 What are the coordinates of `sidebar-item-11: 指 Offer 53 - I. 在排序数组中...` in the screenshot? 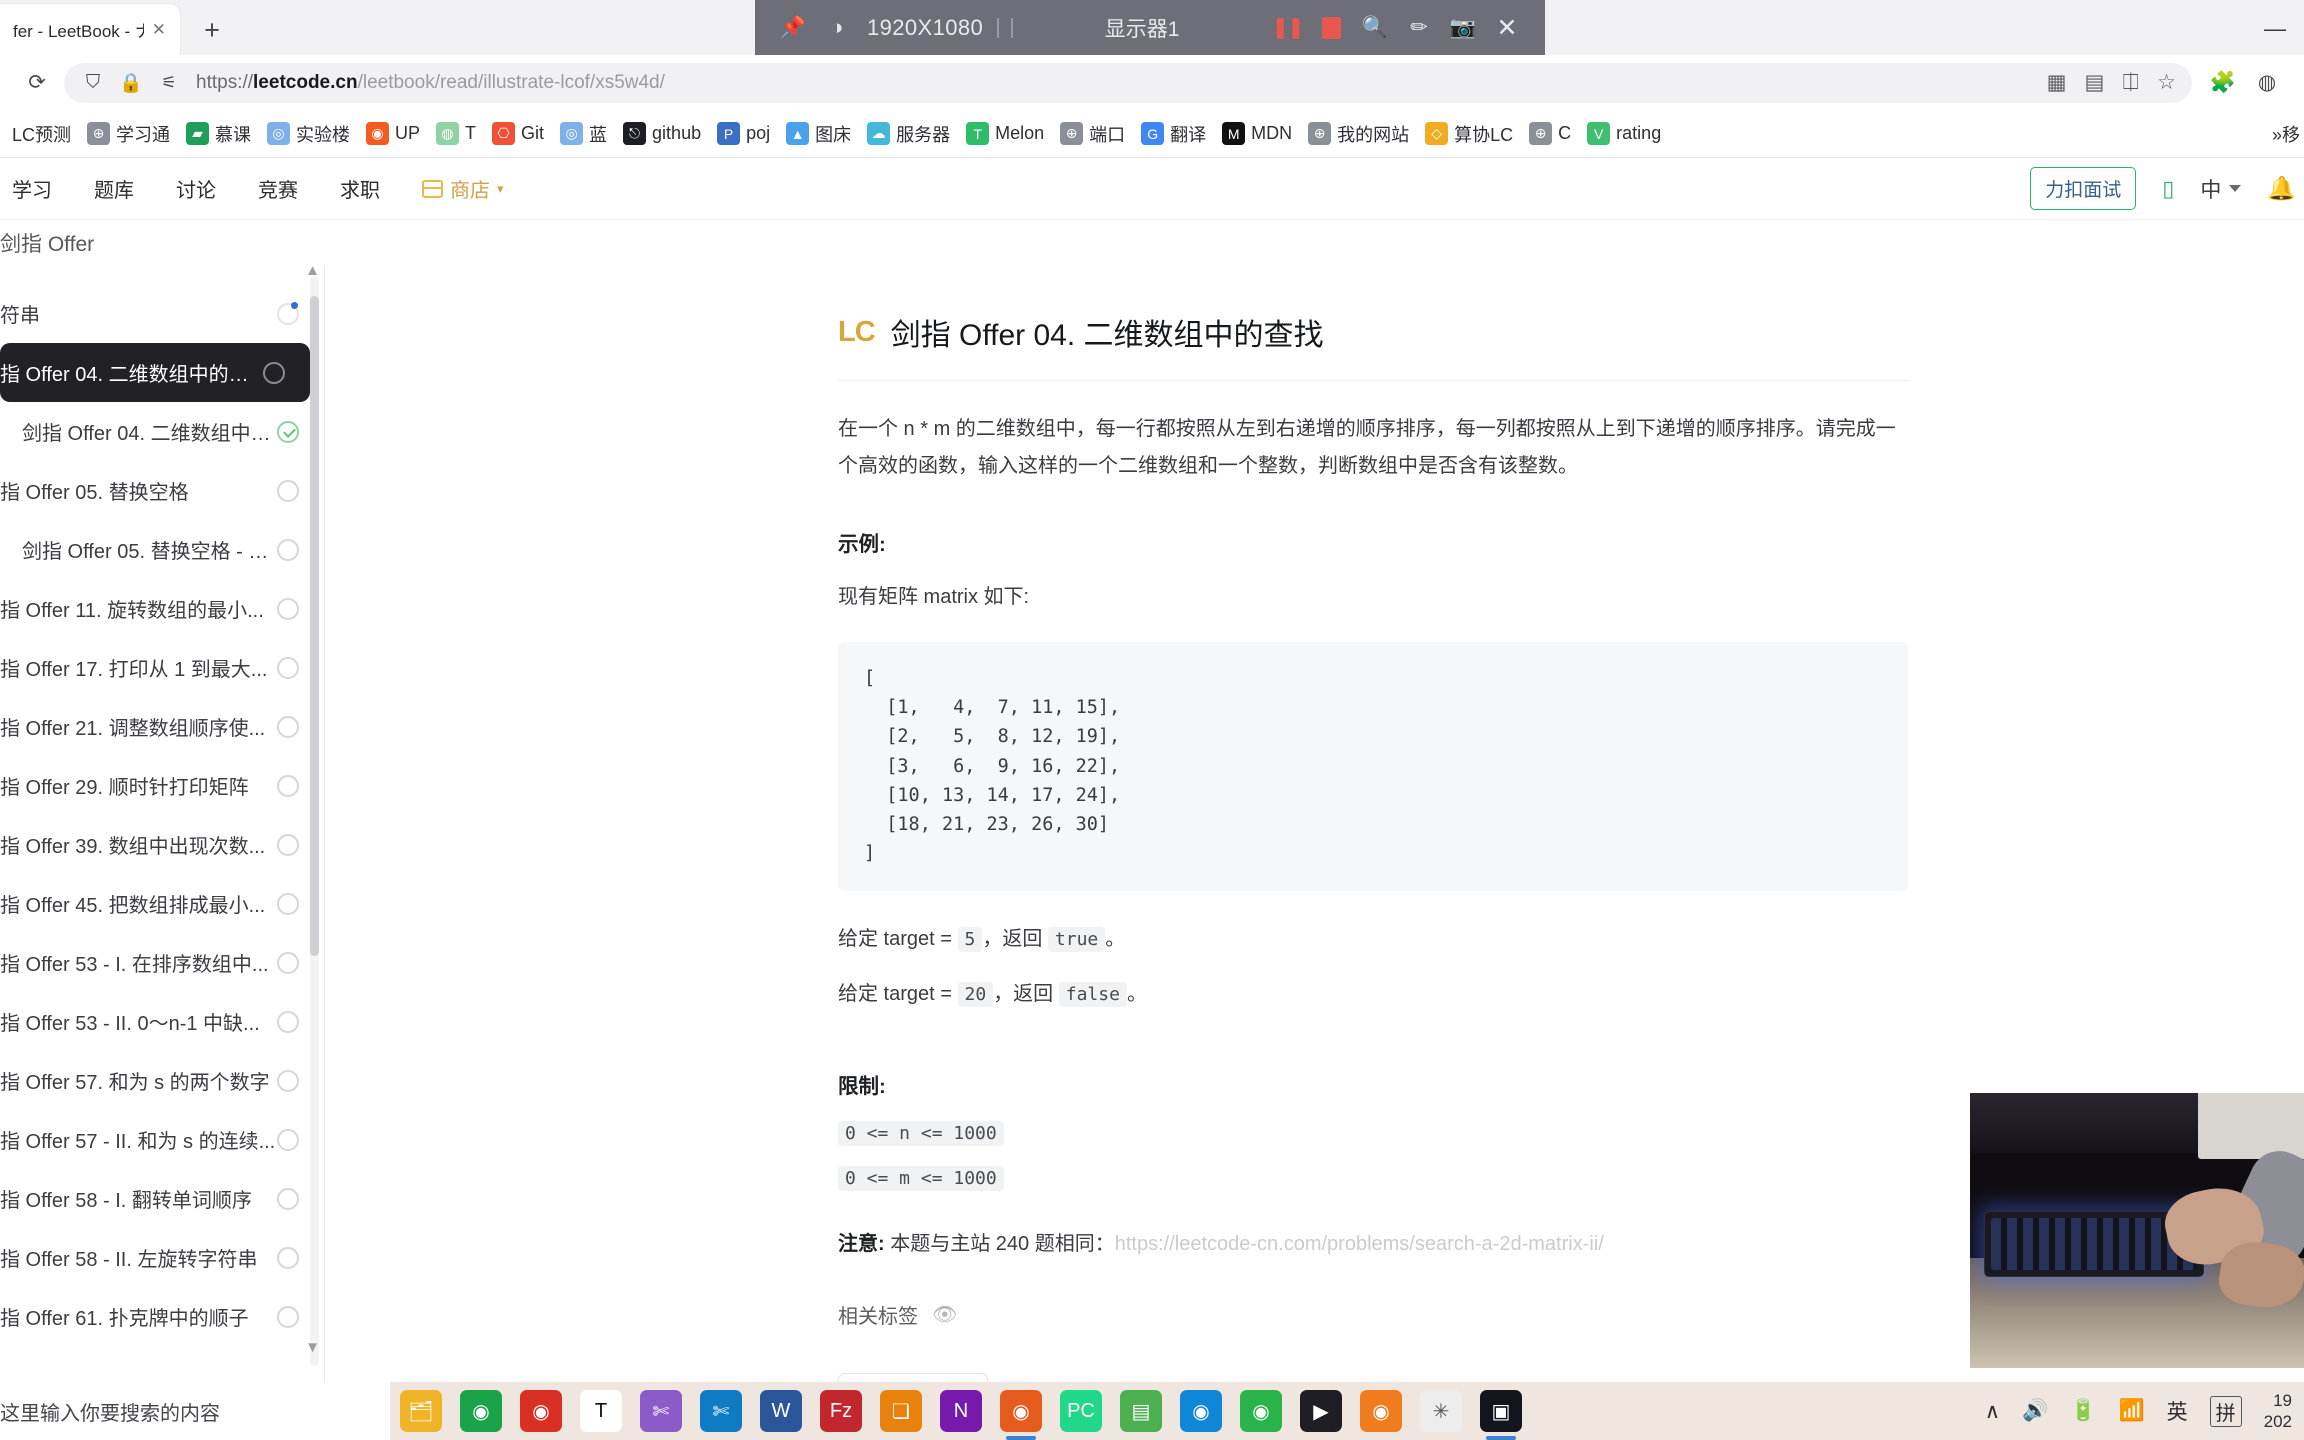 It's located at (162, 962).